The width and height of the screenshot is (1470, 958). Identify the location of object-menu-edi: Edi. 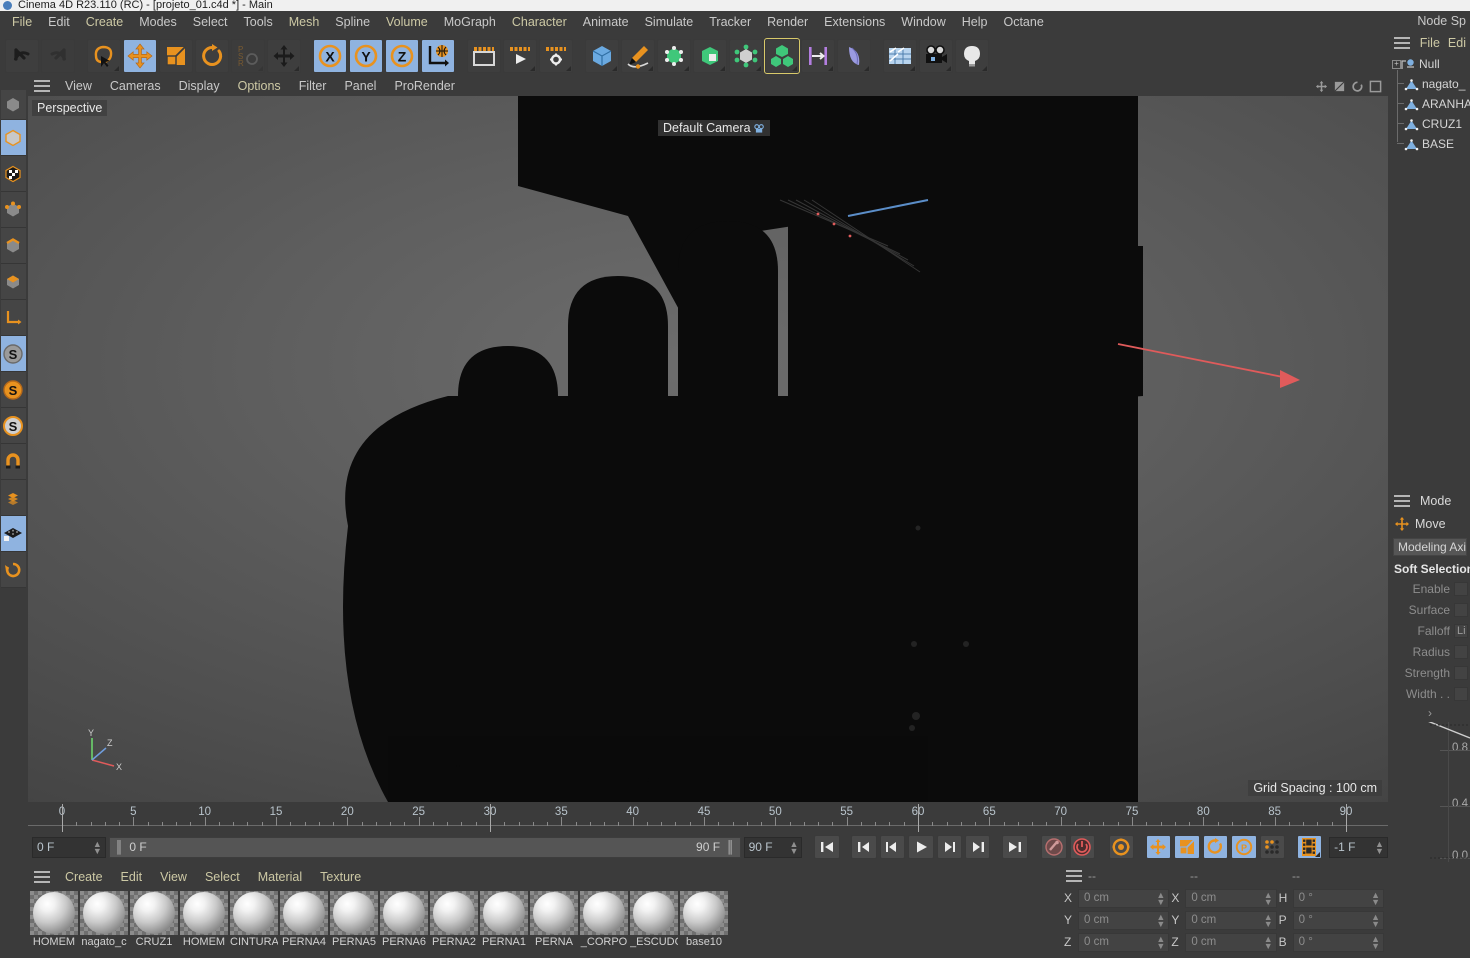
(1457, 43).